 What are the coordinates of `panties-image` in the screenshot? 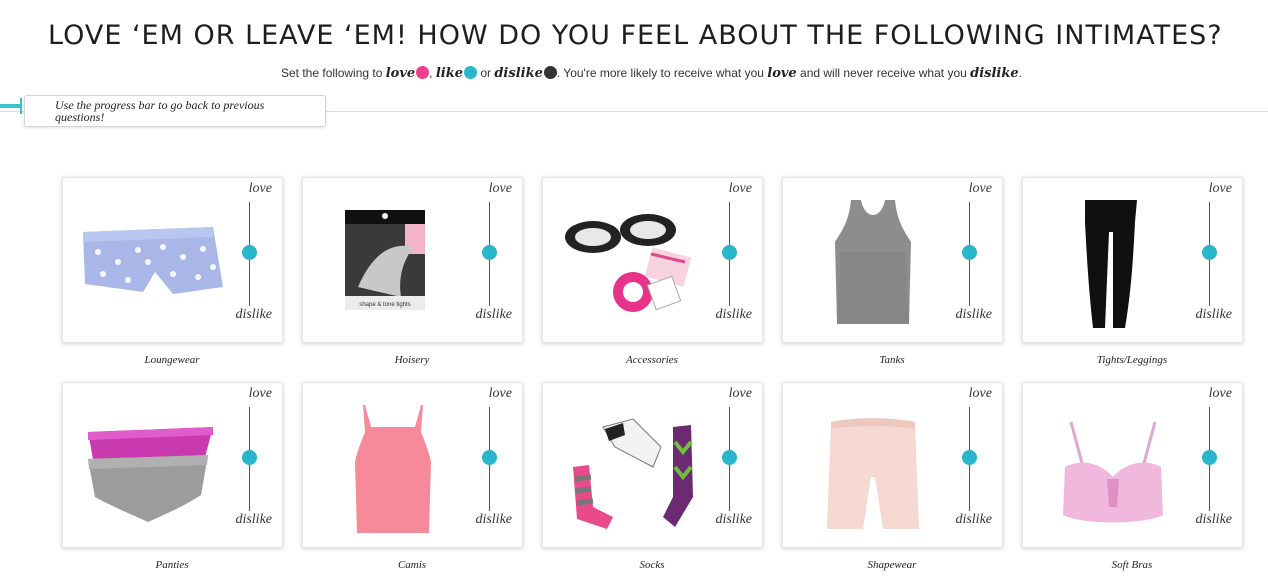 It's located at (150, 474).